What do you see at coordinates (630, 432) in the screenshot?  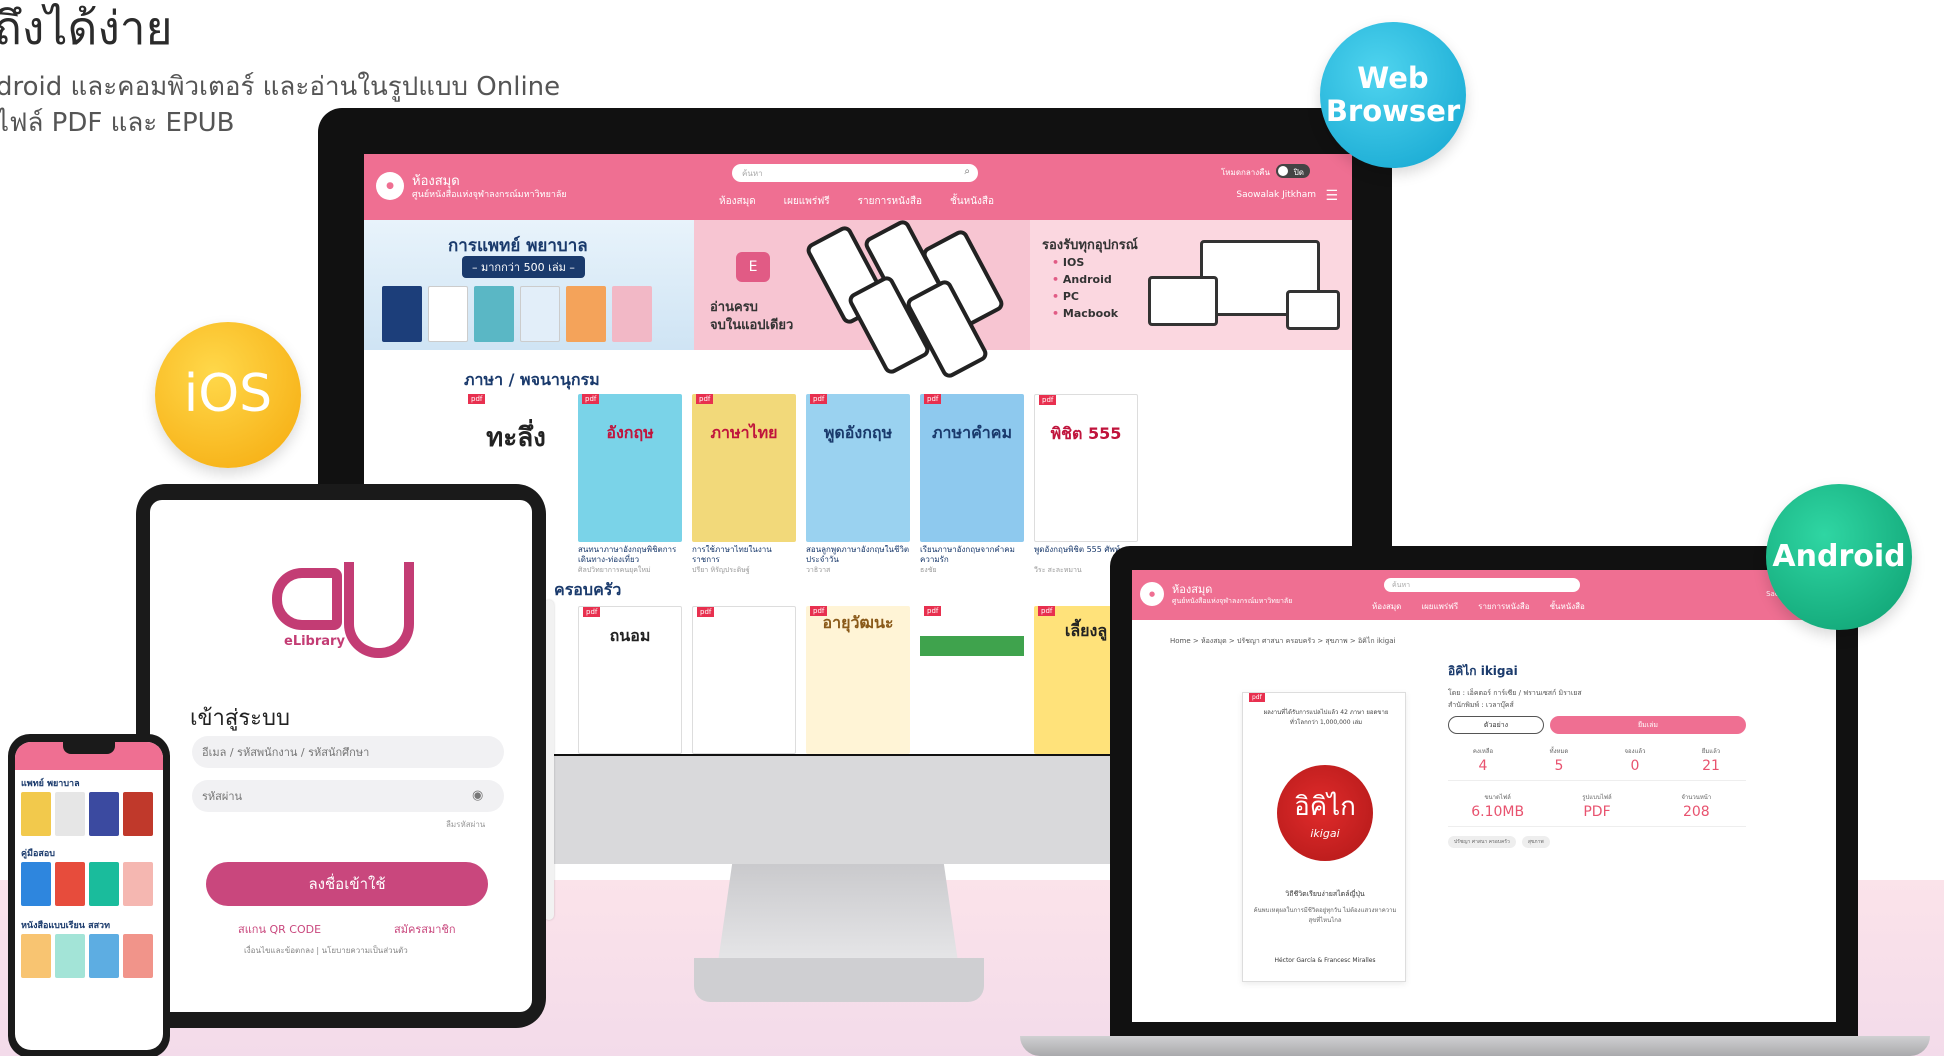 I see `book-cover-text: อังกฤษ` at bounding box center [630, 432].